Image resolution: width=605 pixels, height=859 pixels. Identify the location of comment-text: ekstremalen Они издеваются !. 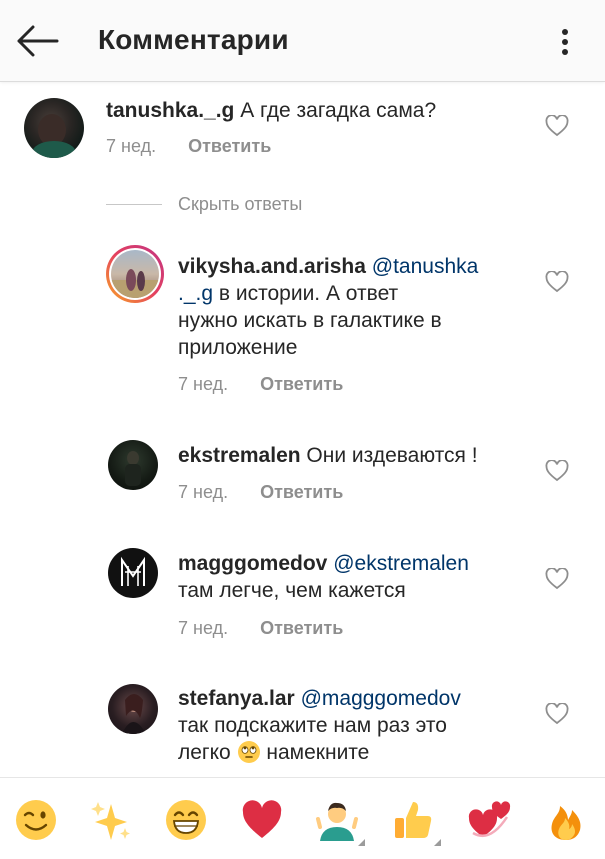
(353, 455).